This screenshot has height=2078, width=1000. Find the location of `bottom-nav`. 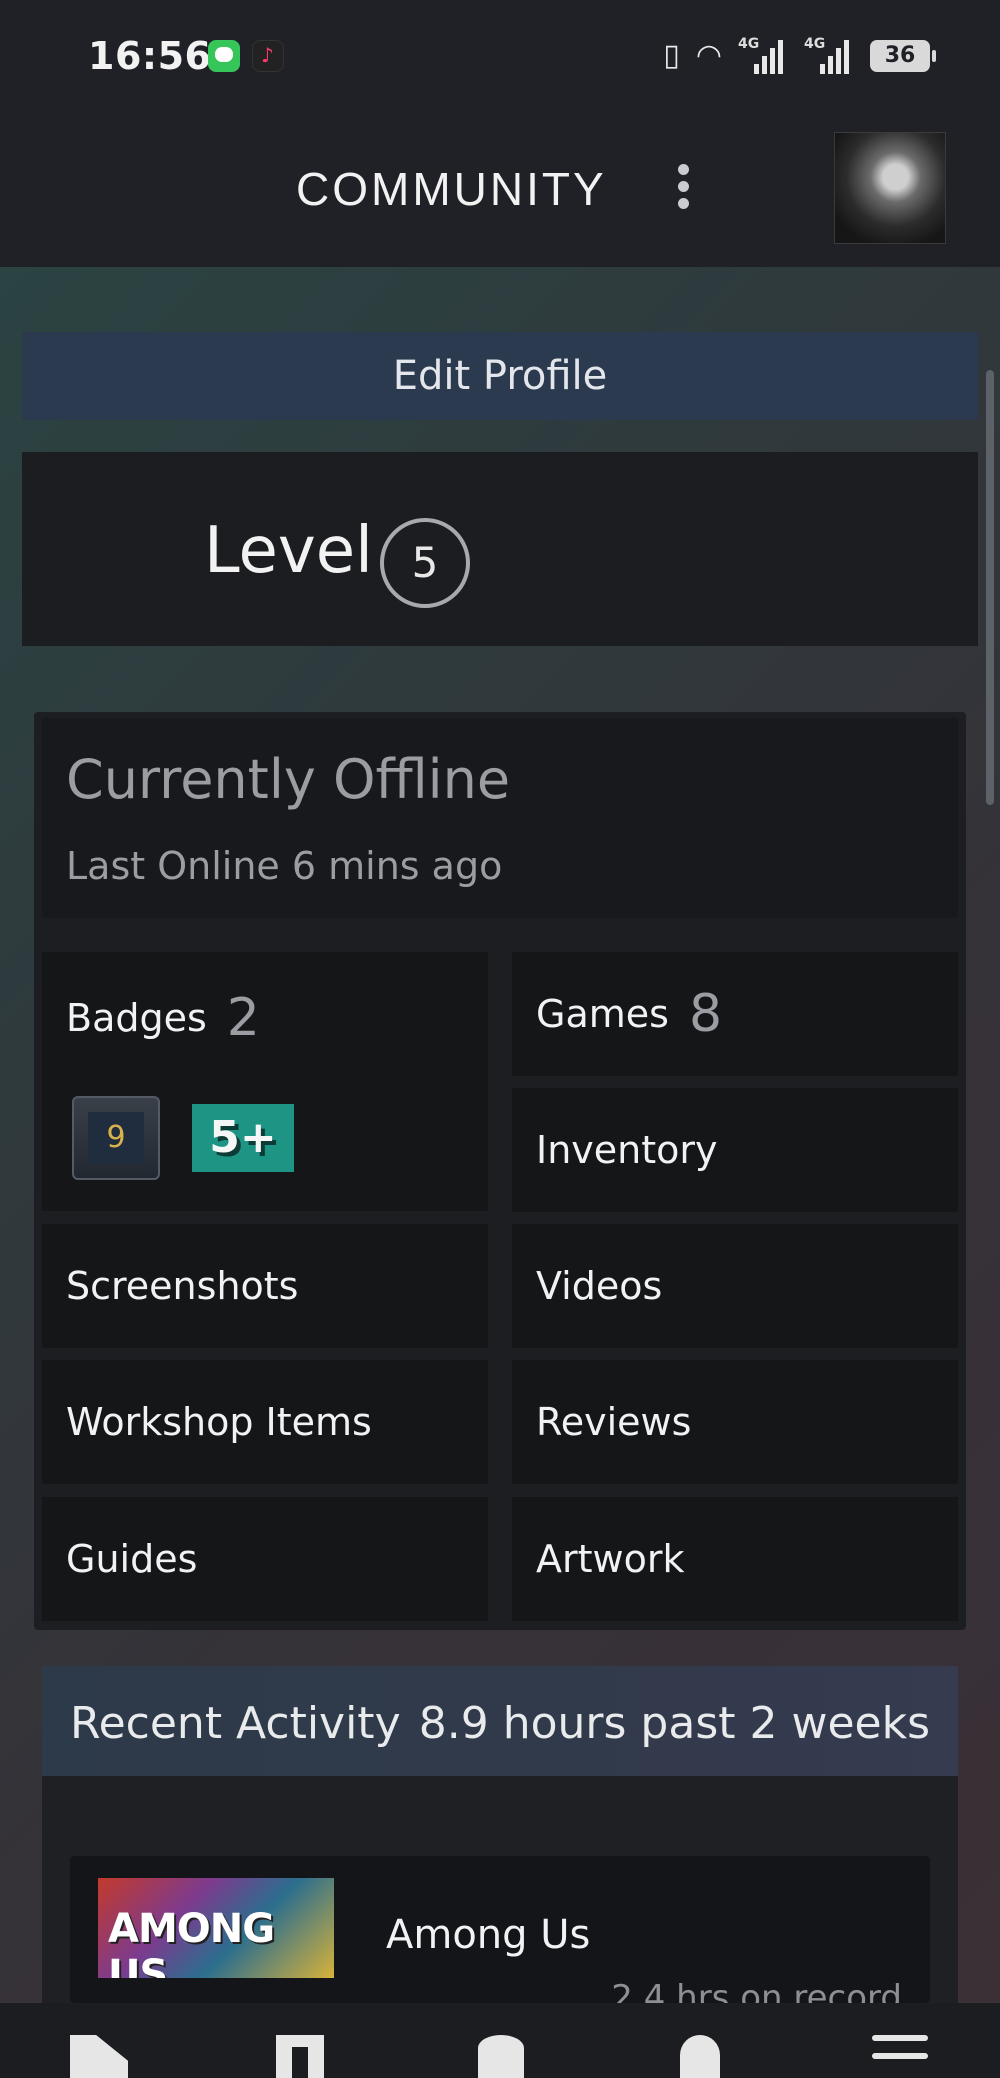

bottom-nav is located at coordinates (500, 2040).